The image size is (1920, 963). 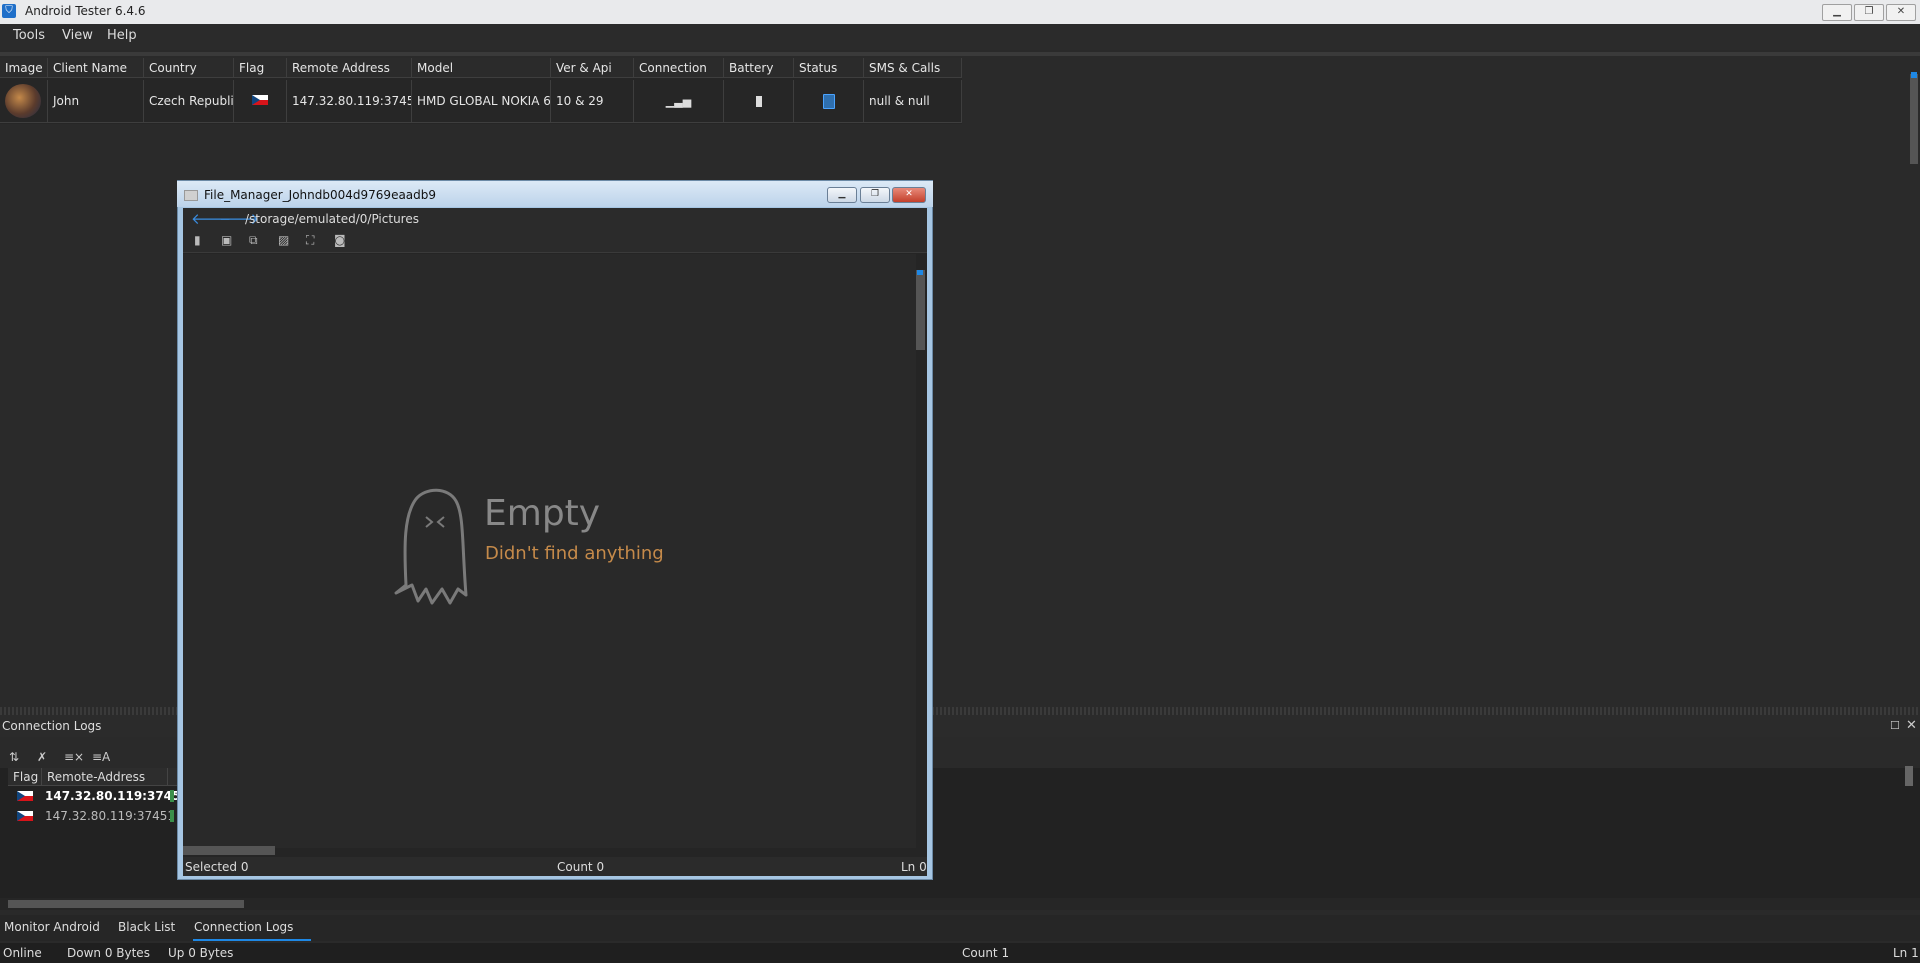 What do you see at coordinates (555, 241) in the screenshot?
I see `file-manager-toolbar` at bounding box center [555, 241].